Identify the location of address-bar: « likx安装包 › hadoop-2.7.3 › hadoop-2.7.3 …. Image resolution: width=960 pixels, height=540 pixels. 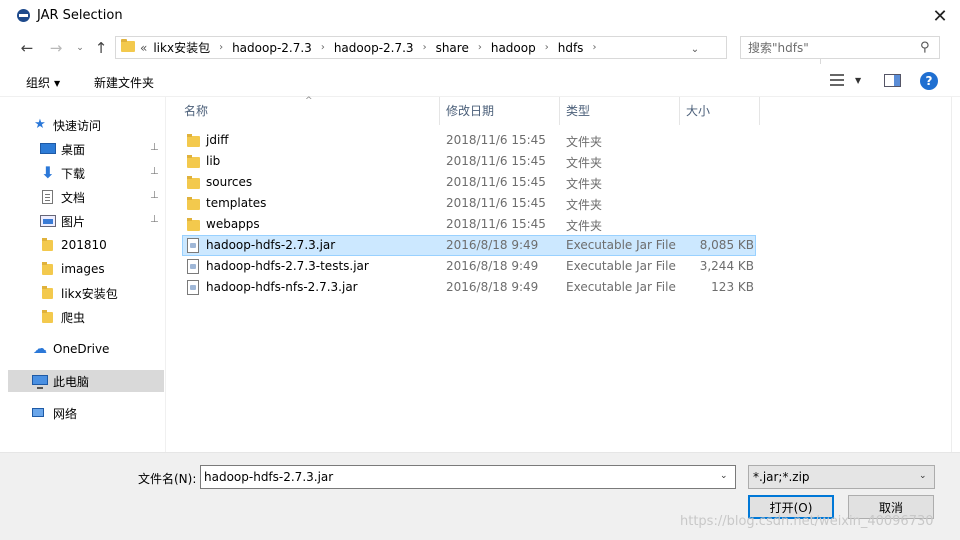
(476, 50).